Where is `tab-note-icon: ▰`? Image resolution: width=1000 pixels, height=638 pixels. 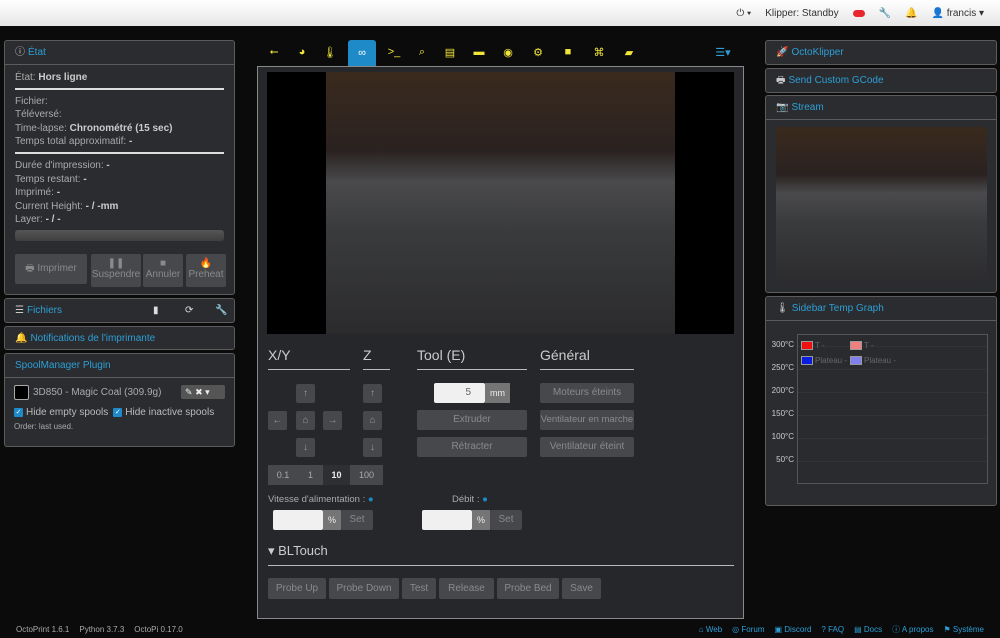
tab-note-icon: ▰ is located at coordinates (629, 52).